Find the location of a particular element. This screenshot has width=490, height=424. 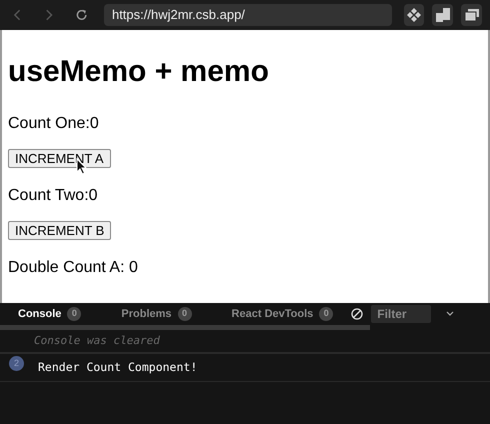

log-message: Render Count Component! is located at coordinates (118, 367).